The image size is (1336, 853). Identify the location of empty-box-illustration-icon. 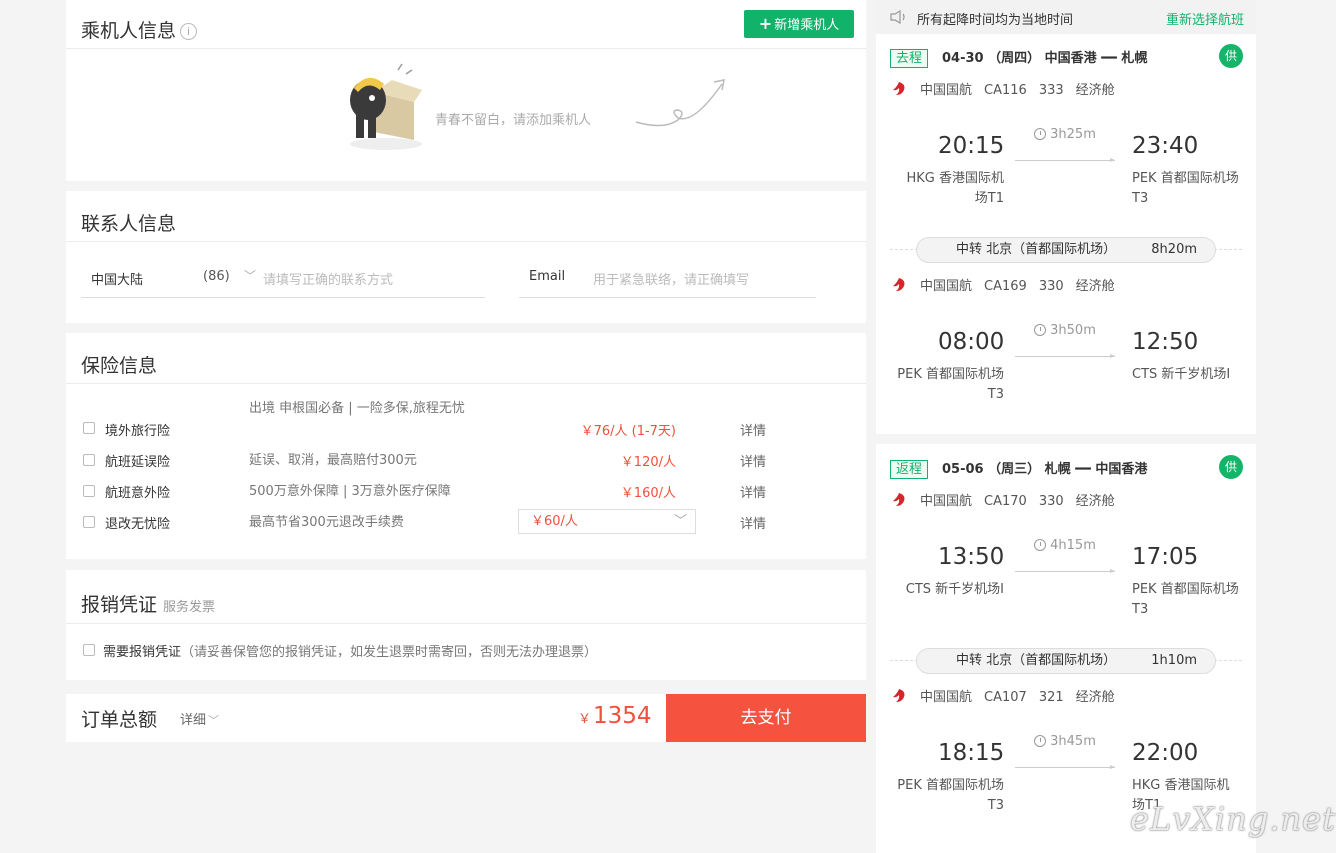
(386, 106).